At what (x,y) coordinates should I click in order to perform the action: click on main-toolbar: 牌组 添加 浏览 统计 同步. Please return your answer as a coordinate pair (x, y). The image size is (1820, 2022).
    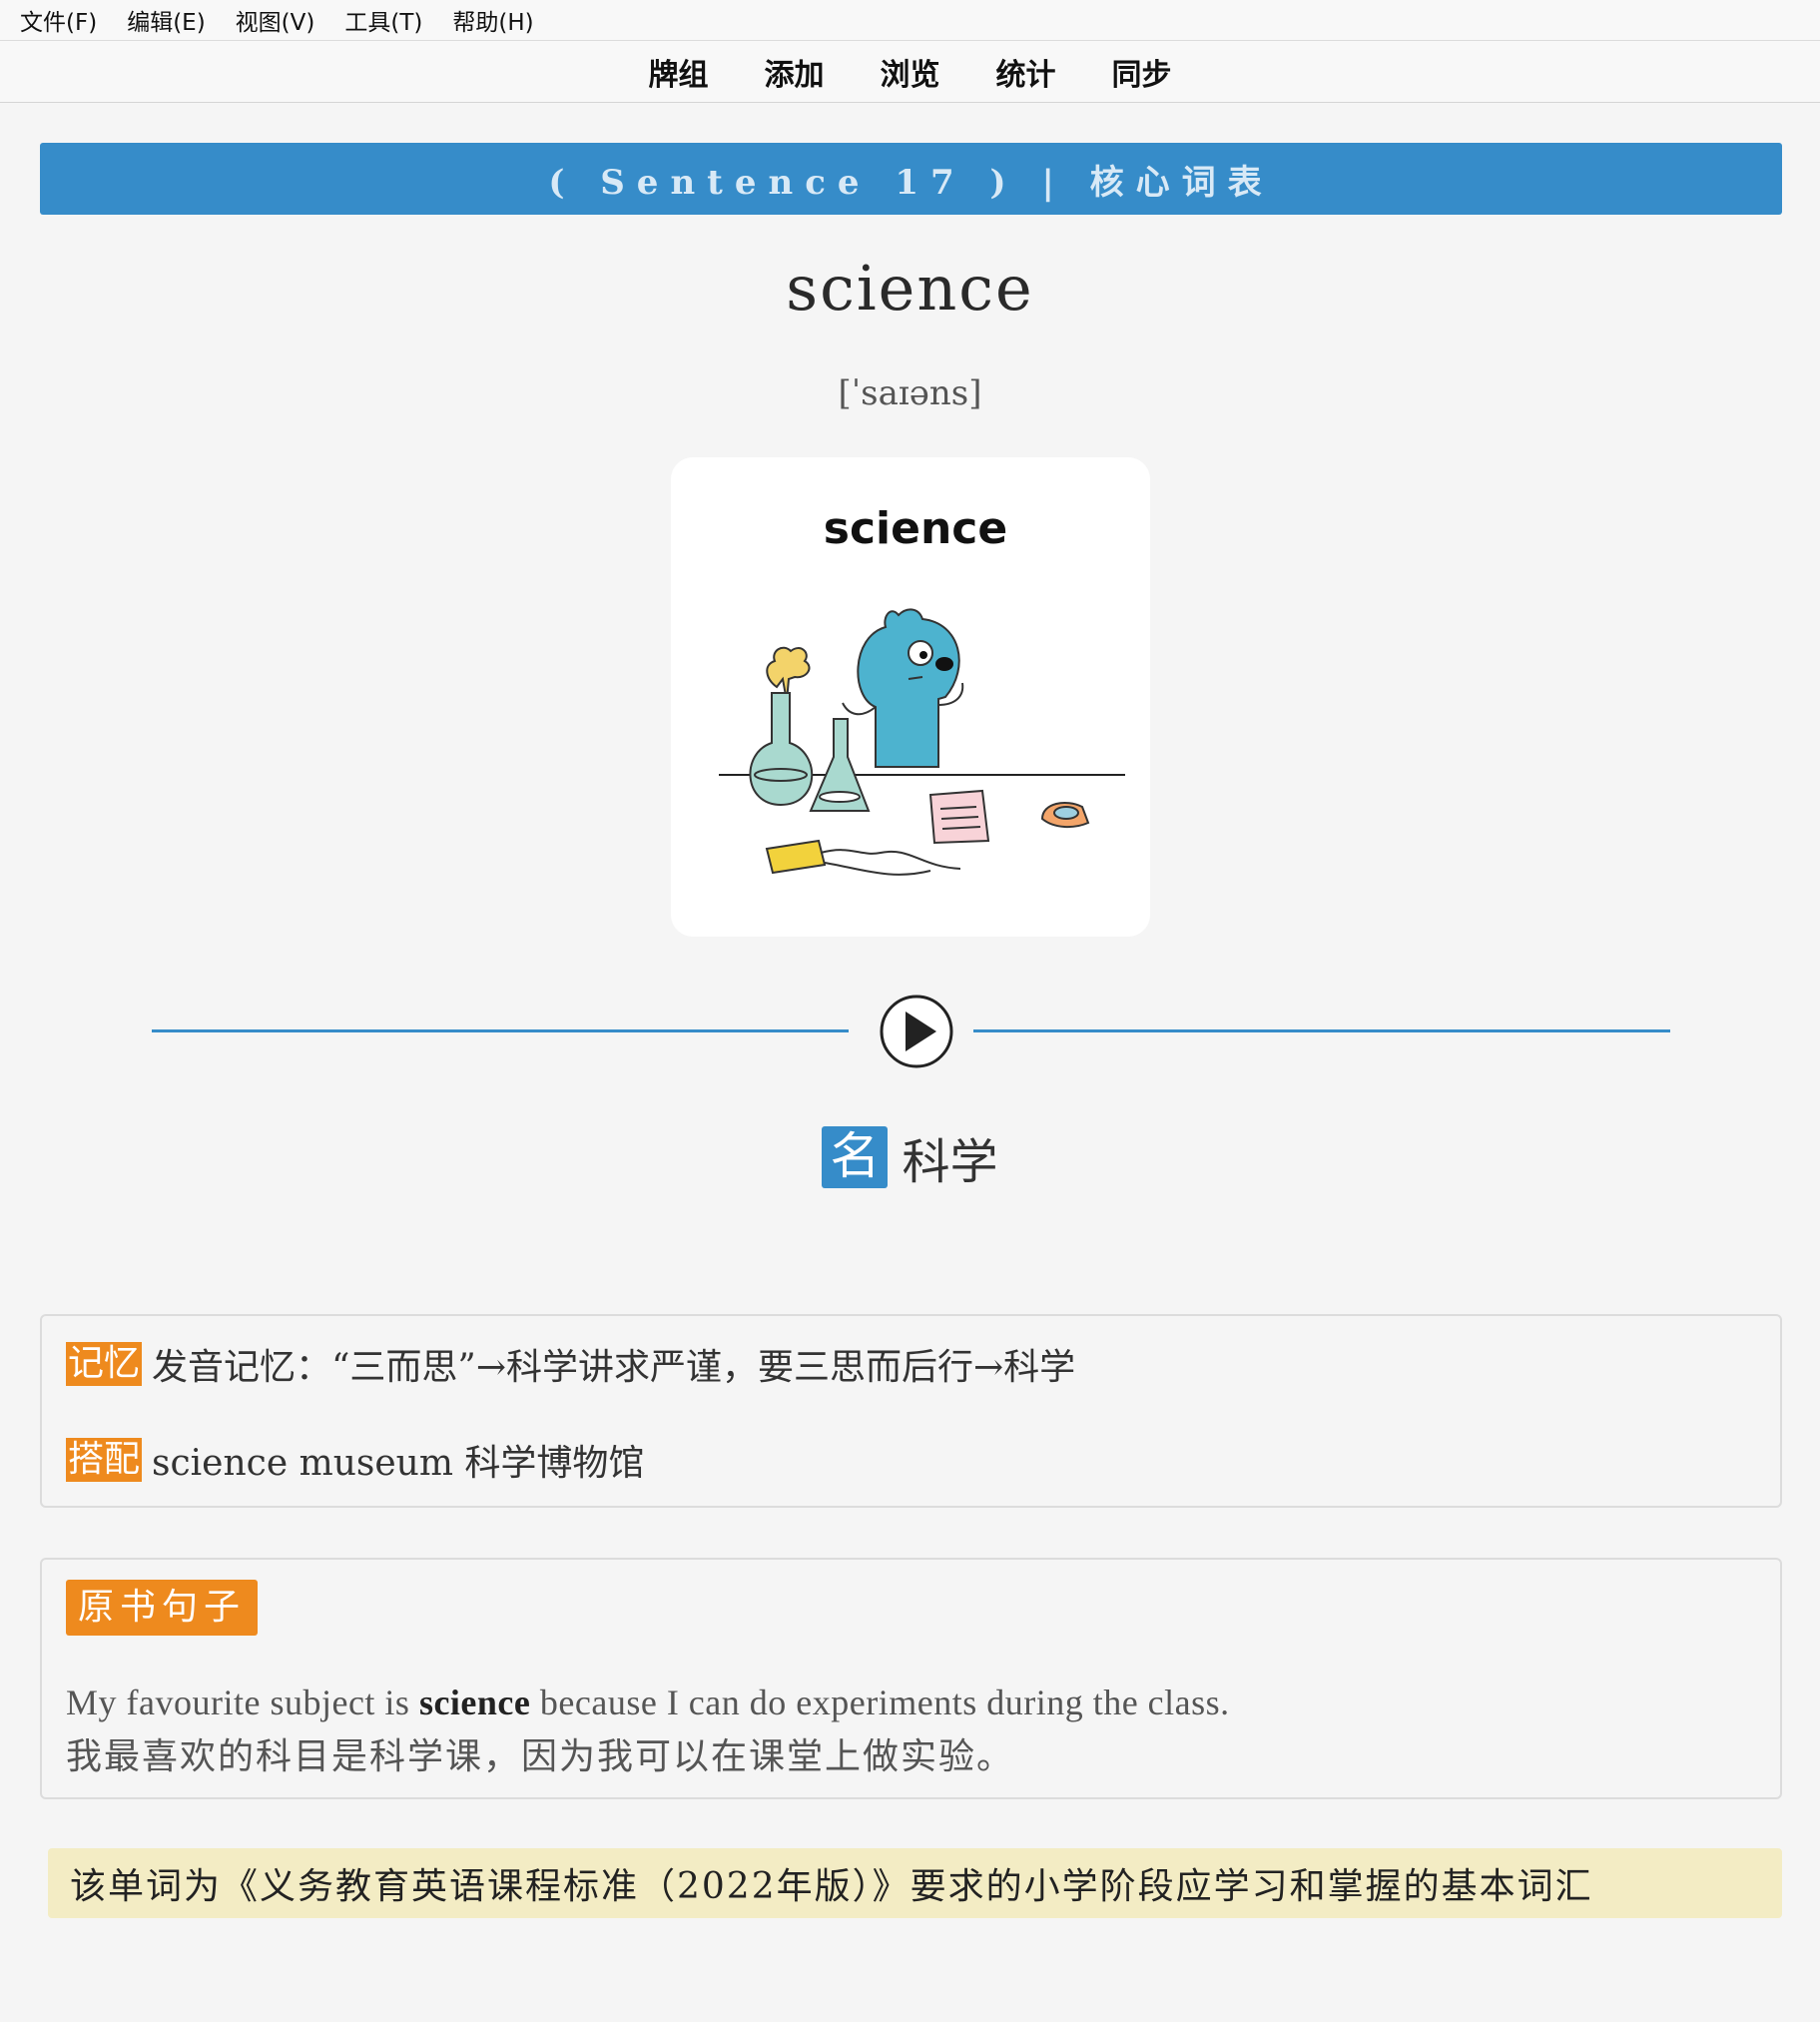
    Looking at the image, I should click on (910, 72).